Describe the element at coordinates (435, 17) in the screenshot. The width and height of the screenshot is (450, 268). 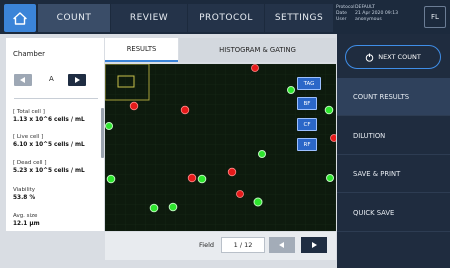
I see `user-button: FL` at that location.